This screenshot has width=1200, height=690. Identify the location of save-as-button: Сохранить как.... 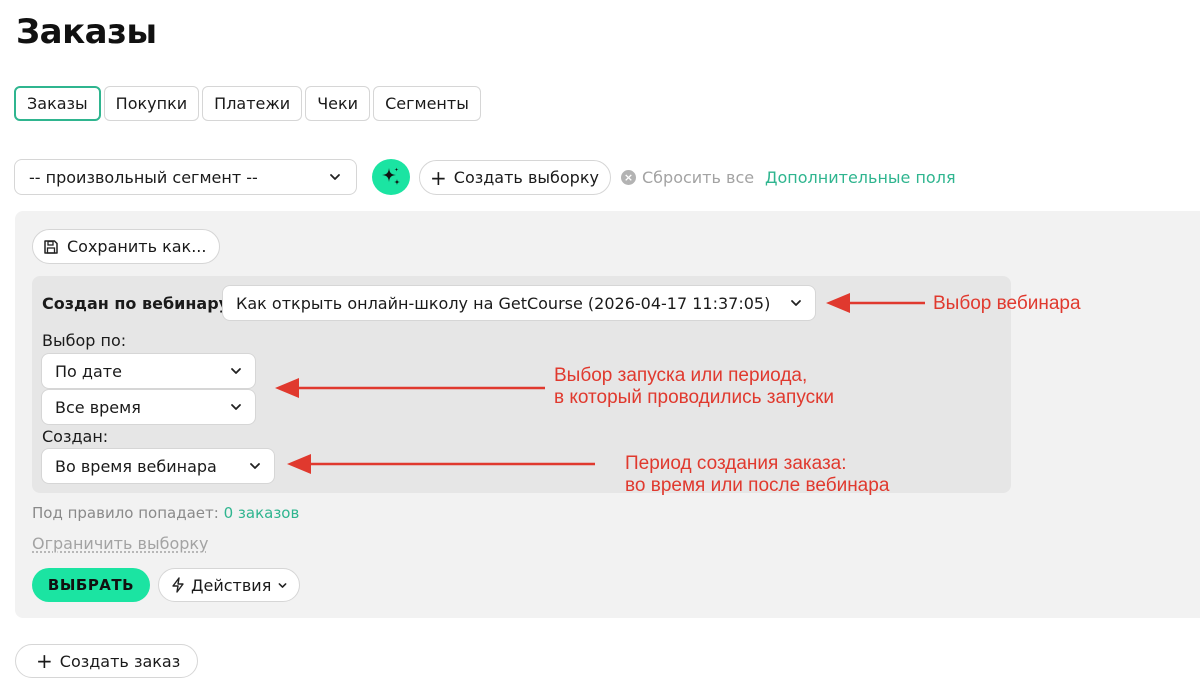
(126, 246).